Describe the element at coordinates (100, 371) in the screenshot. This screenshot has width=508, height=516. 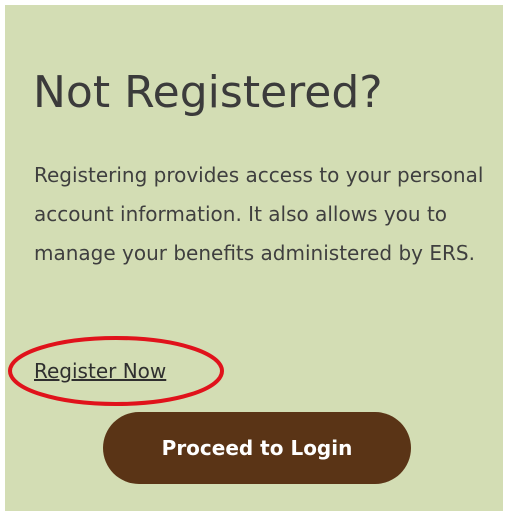
I see `register-now-link: Register Now` at that location.